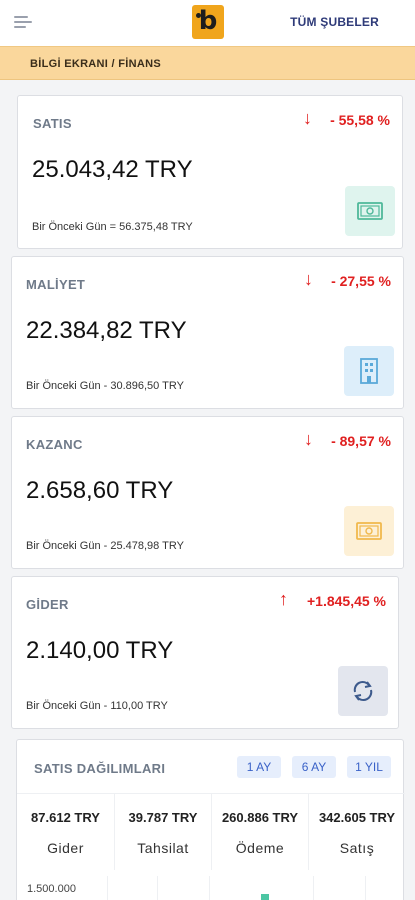 The height and width of the screenshot is (900, 415). What do you see at coordinates (56, 284) in the screenshot?
I see `card-label: MALİYET` at bounding box center [56, 284].